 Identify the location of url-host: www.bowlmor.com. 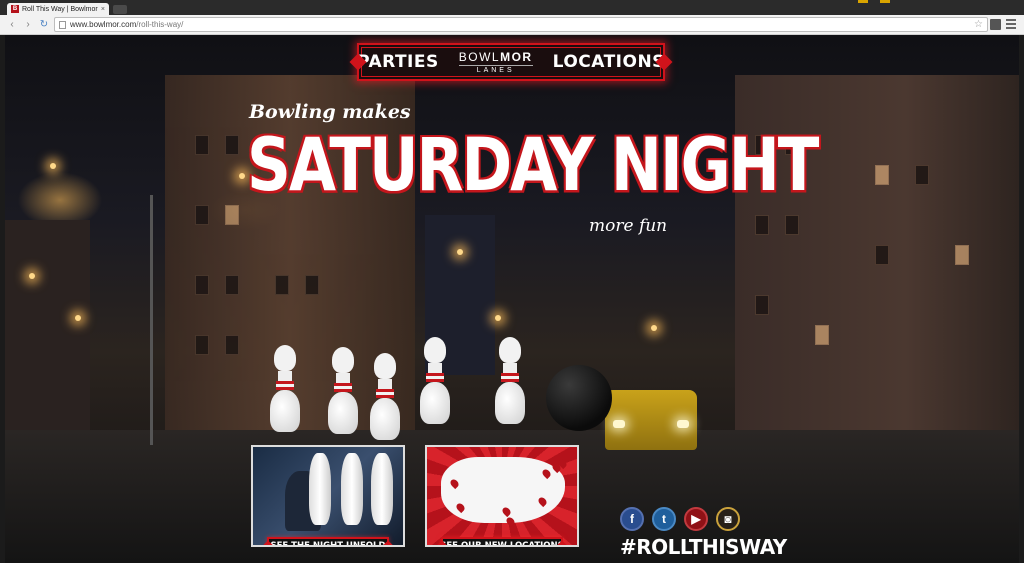
(103, 24).